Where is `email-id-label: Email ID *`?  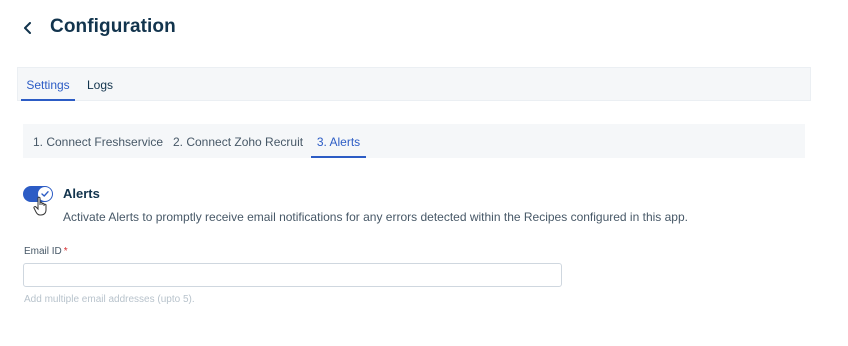
email-id-label: Email ID * is located at coordinates (46, 251).